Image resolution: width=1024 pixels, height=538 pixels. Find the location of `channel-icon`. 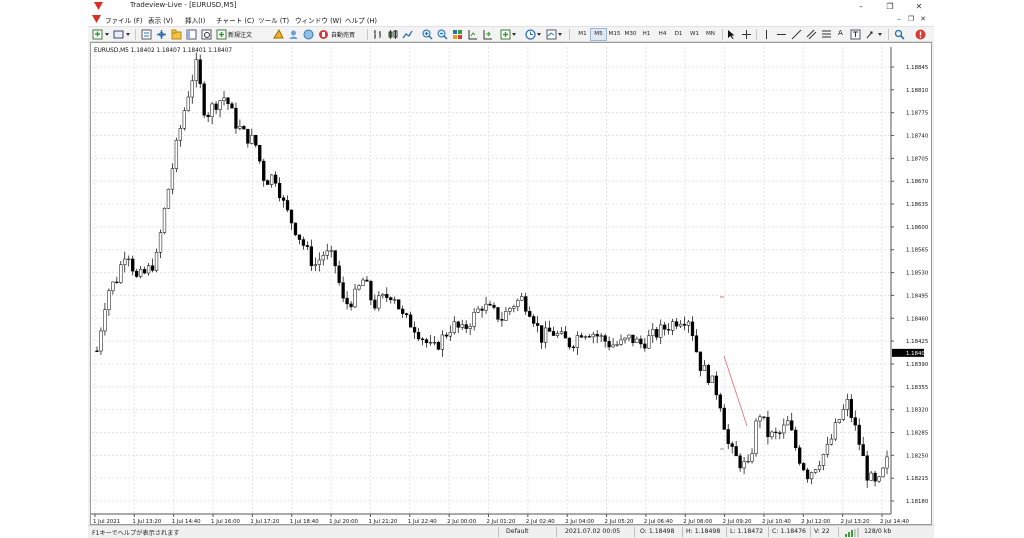

channel-icon is located at coordinates (811, 34).